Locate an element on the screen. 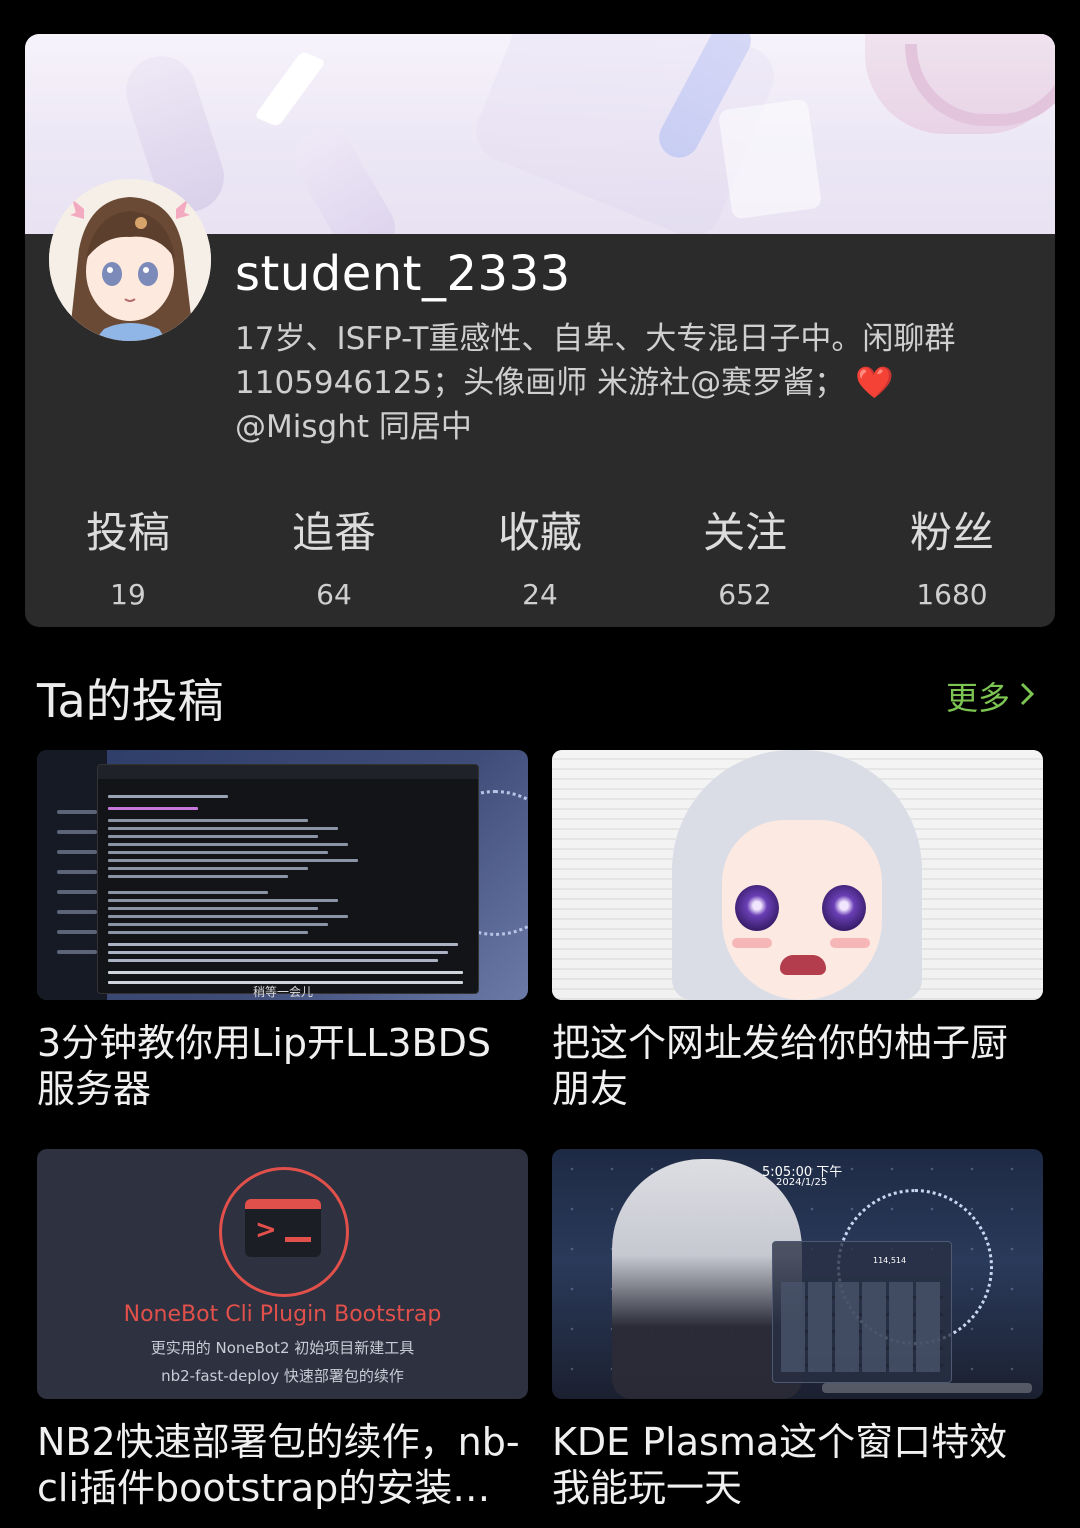  video-card: 稍等一会儿 3分钟教你用Lip开LL3BDS服务器 is located at coordinates (282, 931).